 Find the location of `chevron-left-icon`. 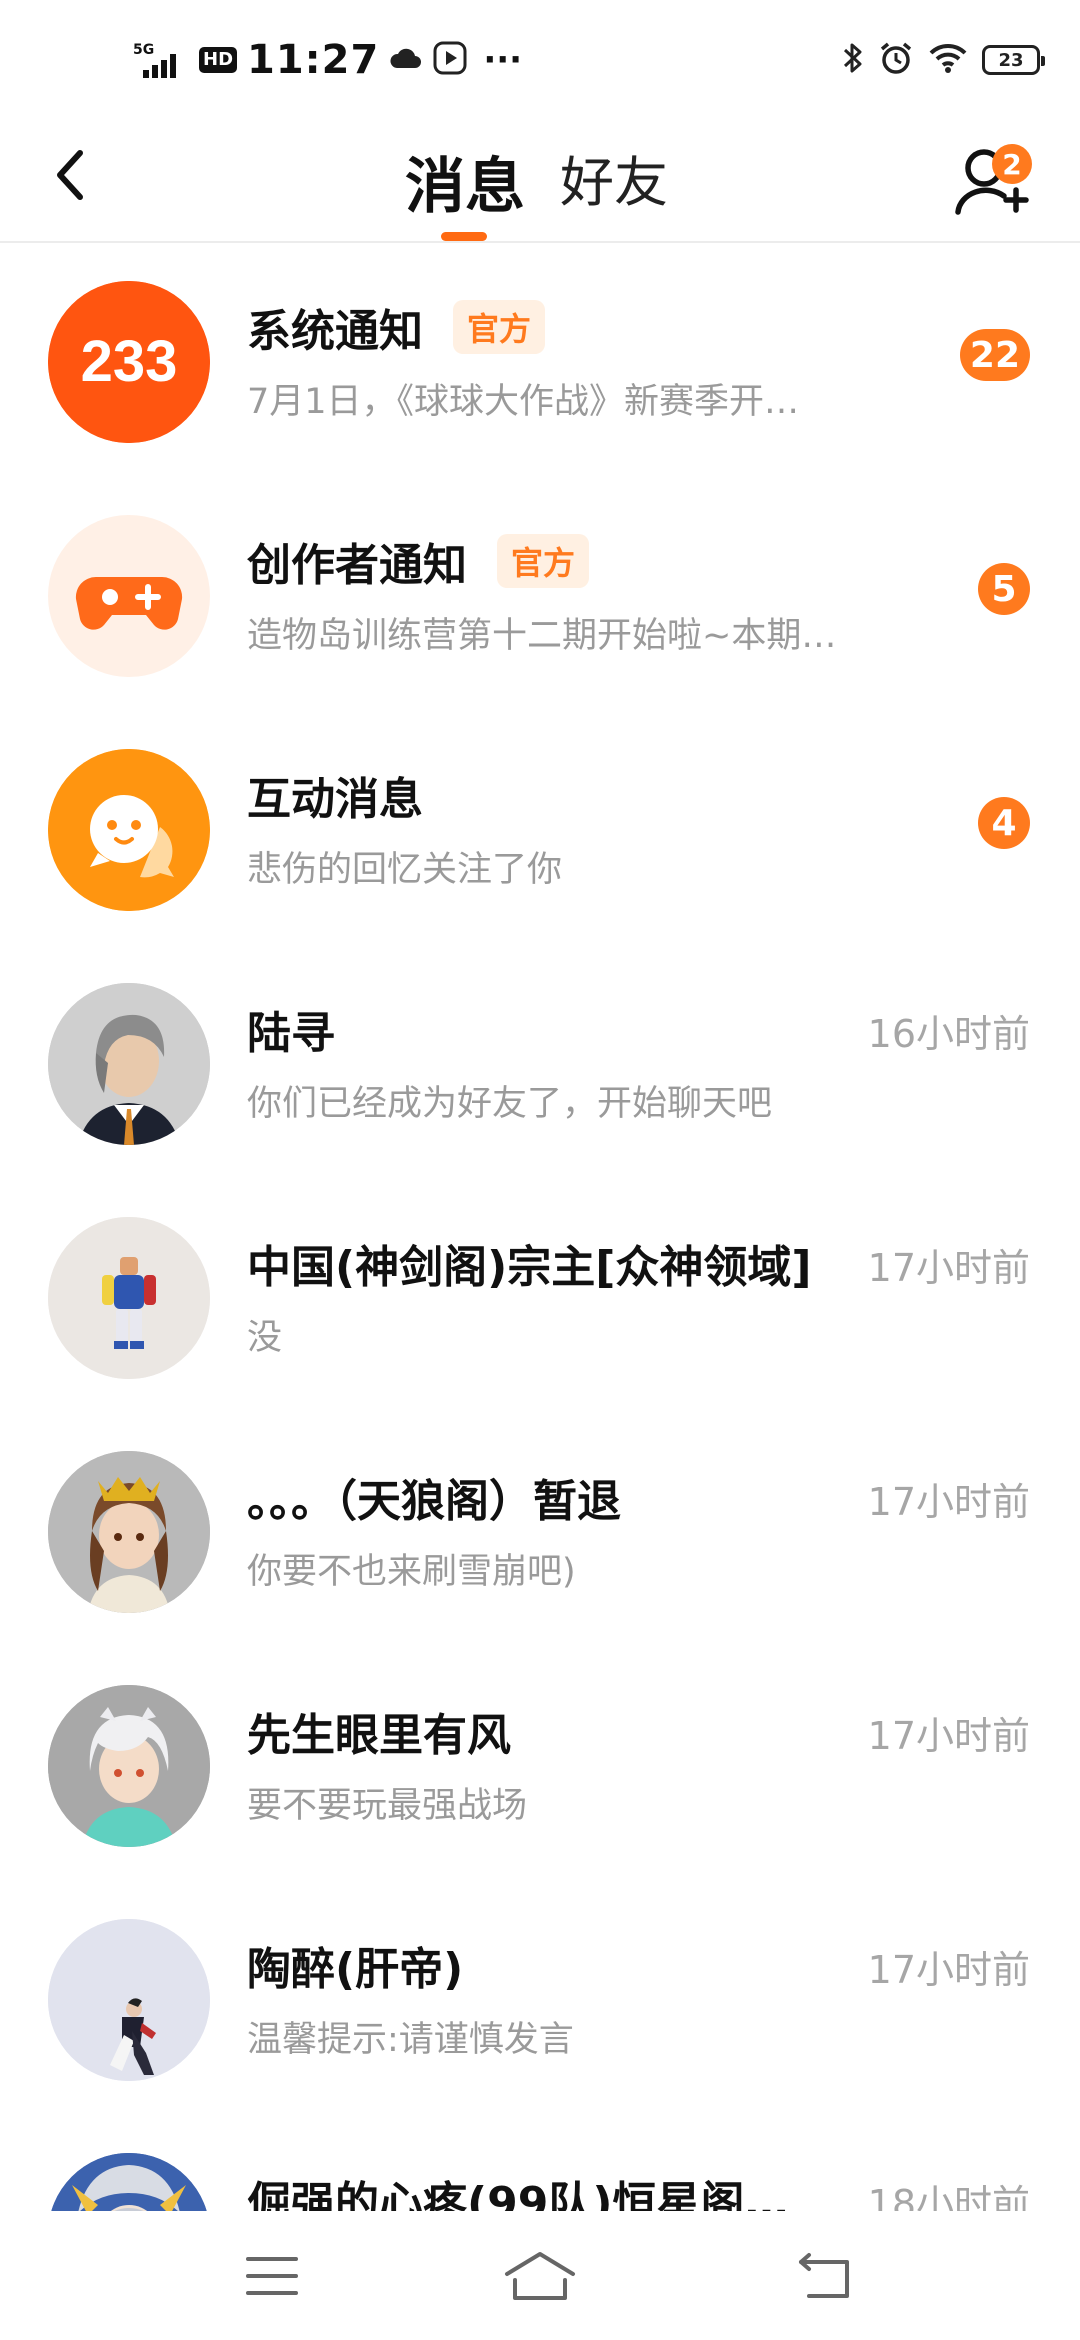

chevron-left-icon is located at coordinates (70, 175).